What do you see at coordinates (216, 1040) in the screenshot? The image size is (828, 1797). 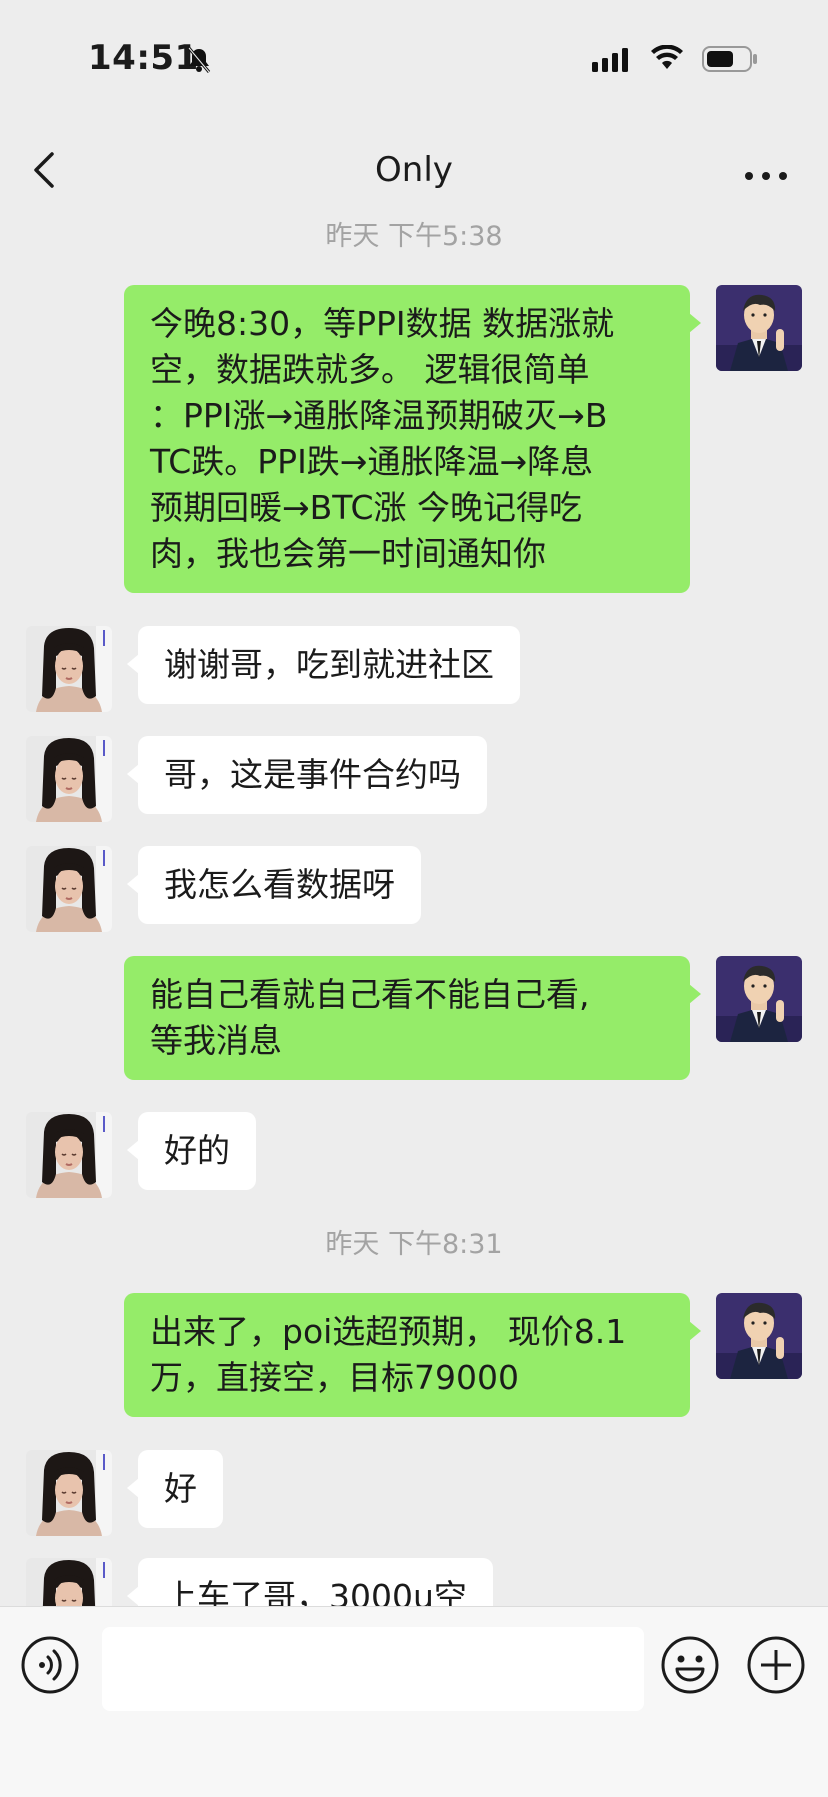 I see `message-line: 等我消息` at bounding box center [216, 1040].